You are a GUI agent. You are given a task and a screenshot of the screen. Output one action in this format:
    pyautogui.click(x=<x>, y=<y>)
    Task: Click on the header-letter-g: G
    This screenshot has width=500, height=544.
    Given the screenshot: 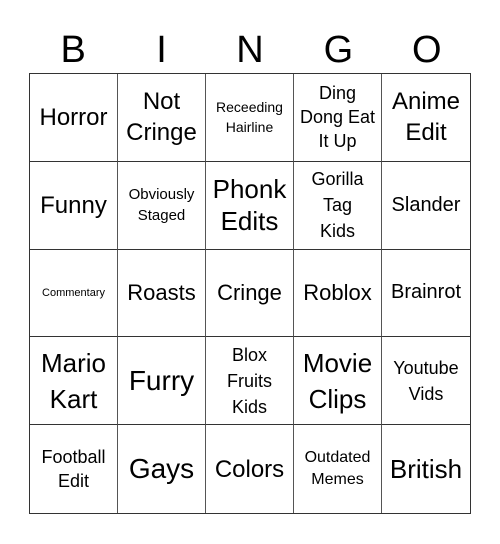 What is the action you would take?
    pyautogui.click(x=338, y=50)
    